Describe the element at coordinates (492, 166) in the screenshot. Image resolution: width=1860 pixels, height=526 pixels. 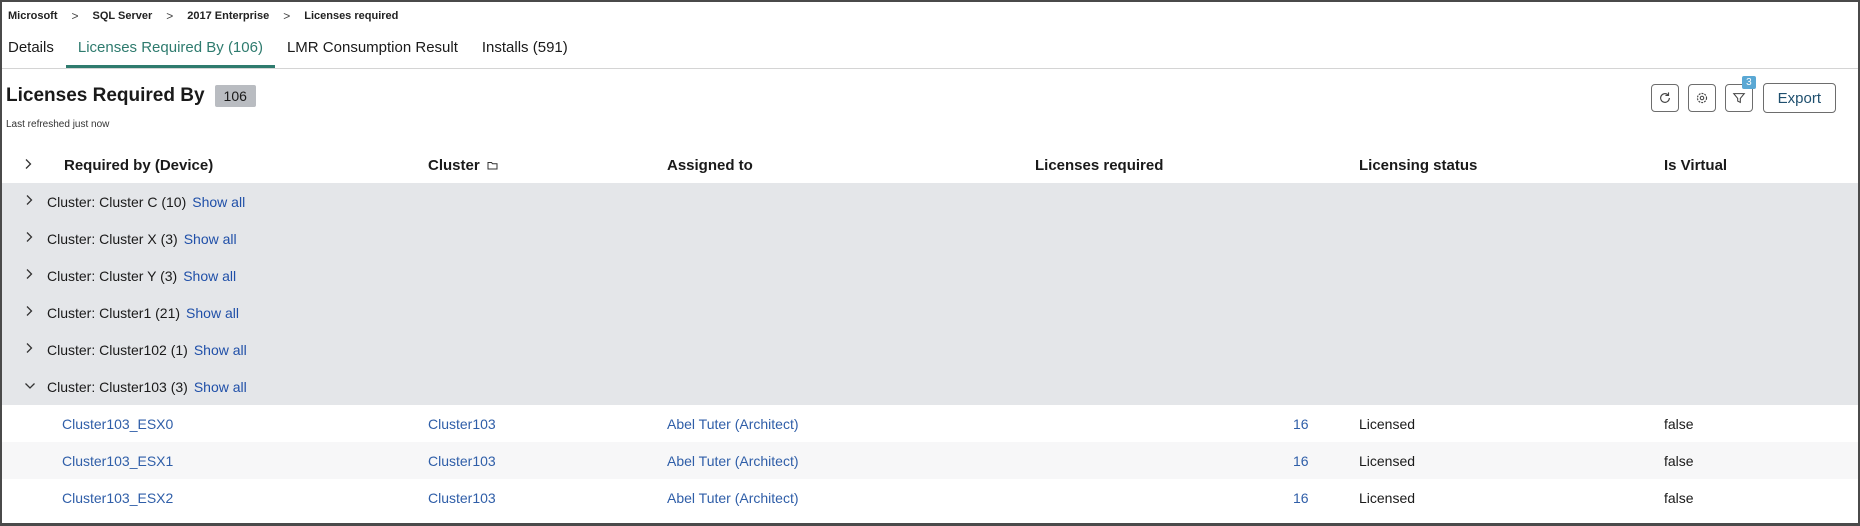
I see `grouped-column-icon` at that location.